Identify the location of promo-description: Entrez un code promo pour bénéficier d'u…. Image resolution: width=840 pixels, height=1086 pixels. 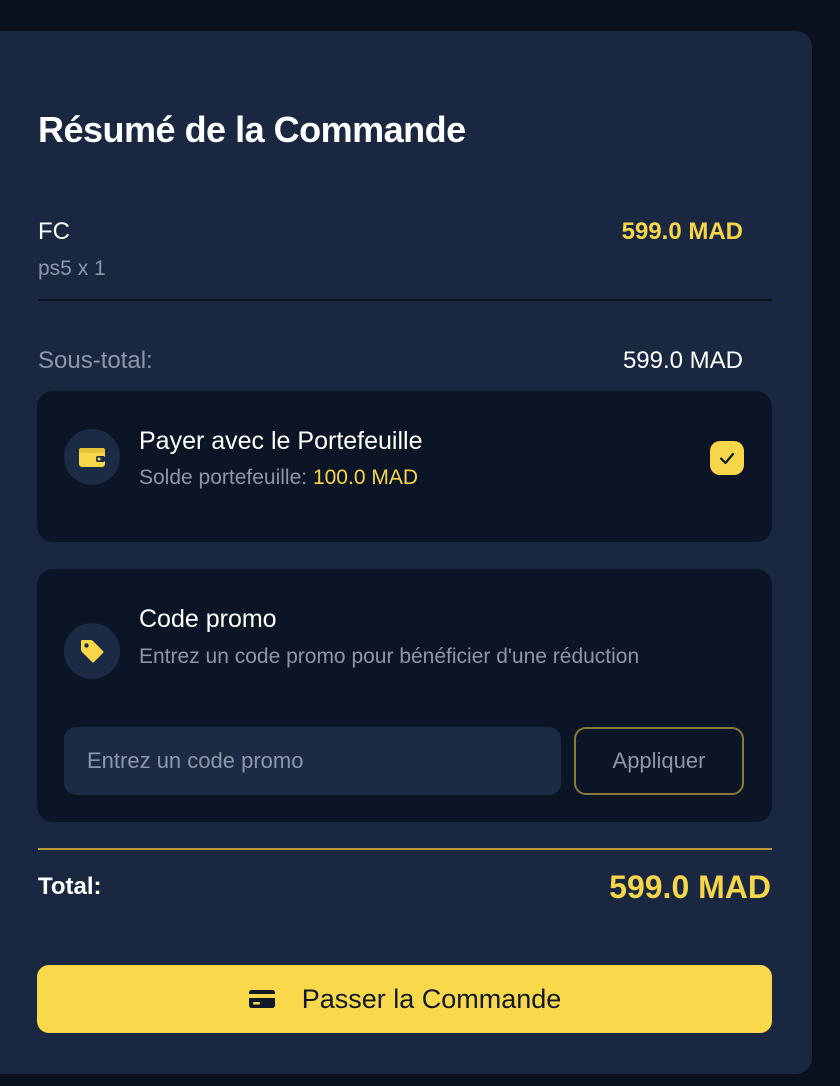
(389, 656).